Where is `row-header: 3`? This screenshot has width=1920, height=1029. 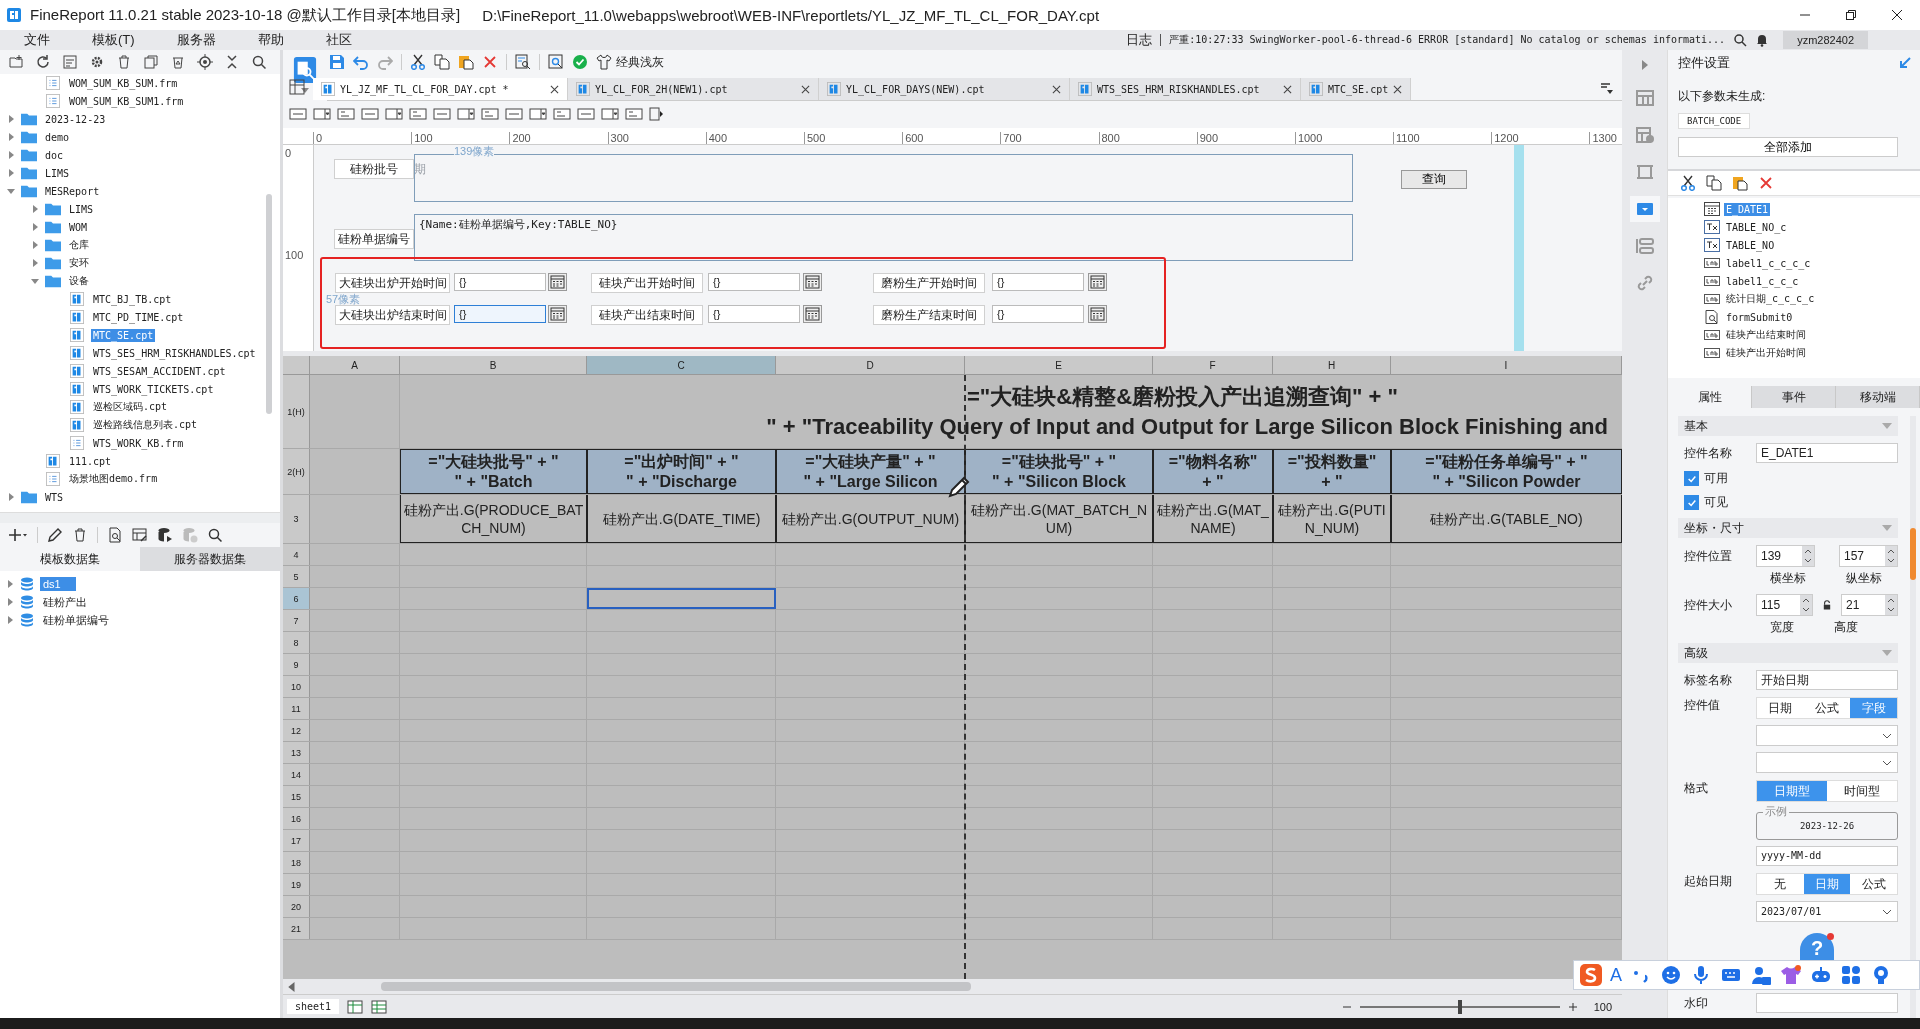 row-header: 3 is located at coordinates (296, 519).